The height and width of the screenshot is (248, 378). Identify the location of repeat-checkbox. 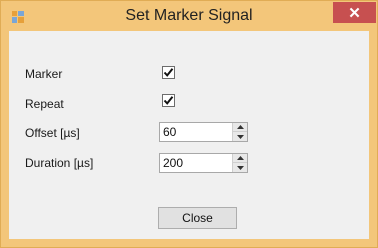
(168, 100).